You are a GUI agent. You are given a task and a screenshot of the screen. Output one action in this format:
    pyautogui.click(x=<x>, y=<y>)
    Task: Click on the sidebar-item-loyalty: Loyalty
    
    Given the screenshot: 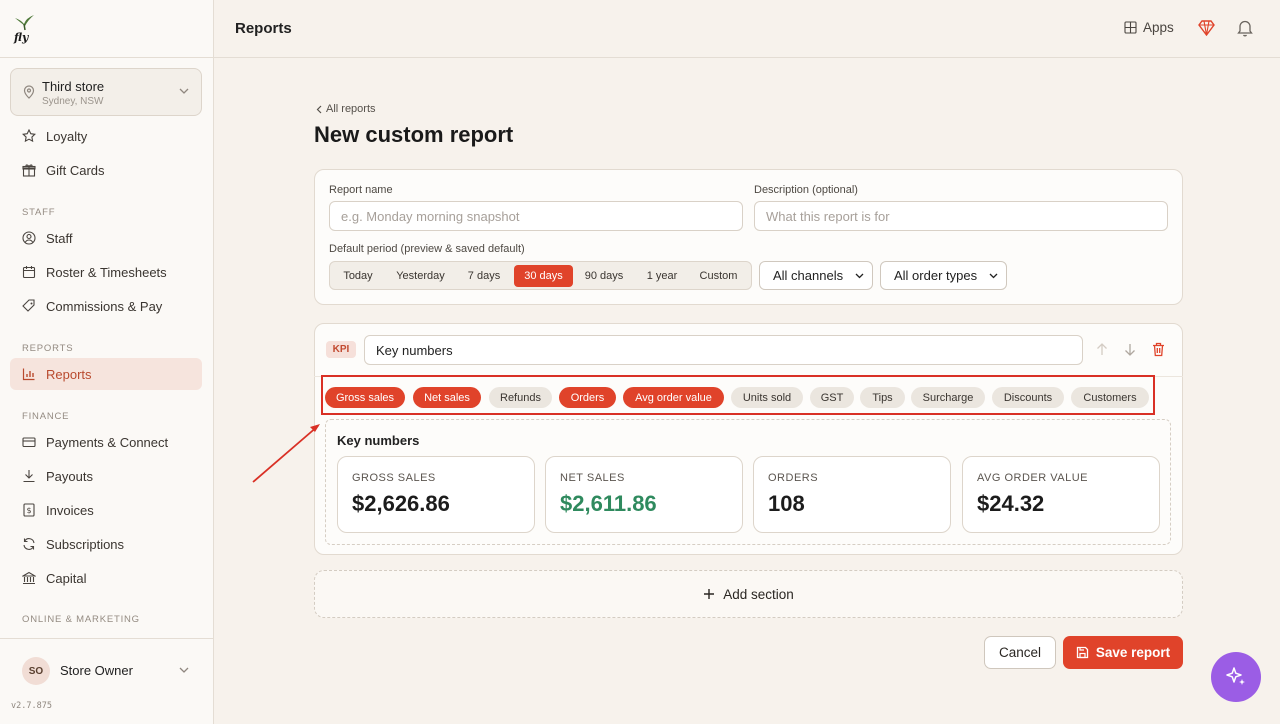 What is the action you would take?
    pyautogui.click(x=106, y=136)
    